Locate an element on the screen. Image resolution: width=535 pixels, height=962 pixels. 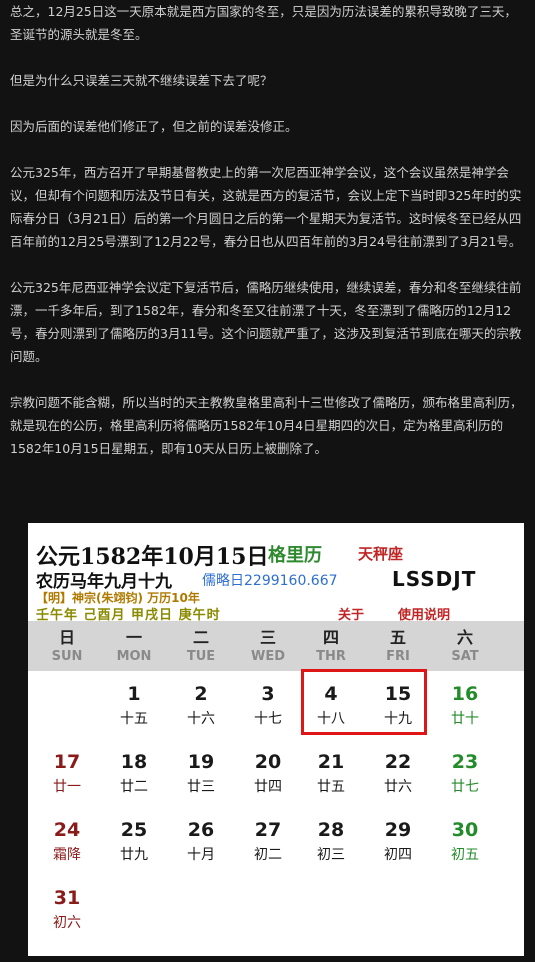
watermark-code: LSSDJT is located at coordinates (434, 579).